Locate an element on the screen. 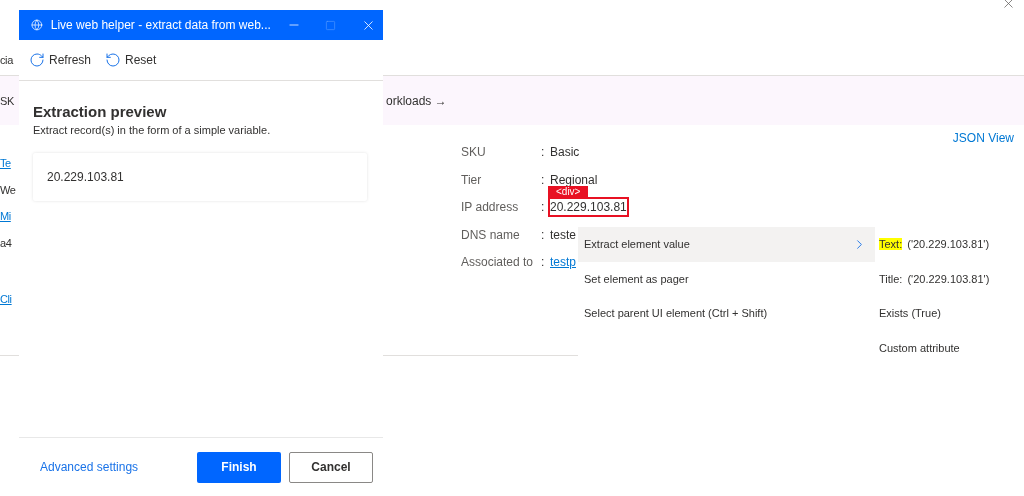 This screenshot has height=496, width=1024. section-subtitle: Extract record(s) in the form of a simple variable. is located at coordinates (152, 130).